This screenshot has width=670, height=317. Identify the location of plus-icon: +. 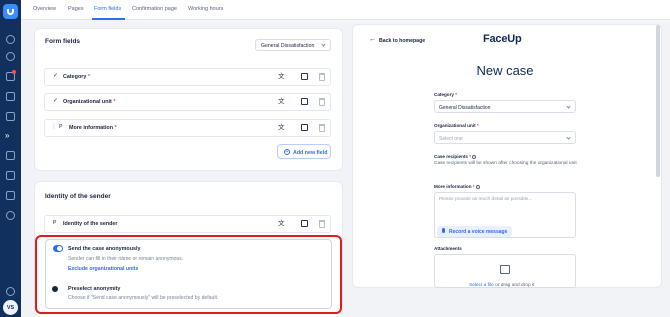
(287, 151).